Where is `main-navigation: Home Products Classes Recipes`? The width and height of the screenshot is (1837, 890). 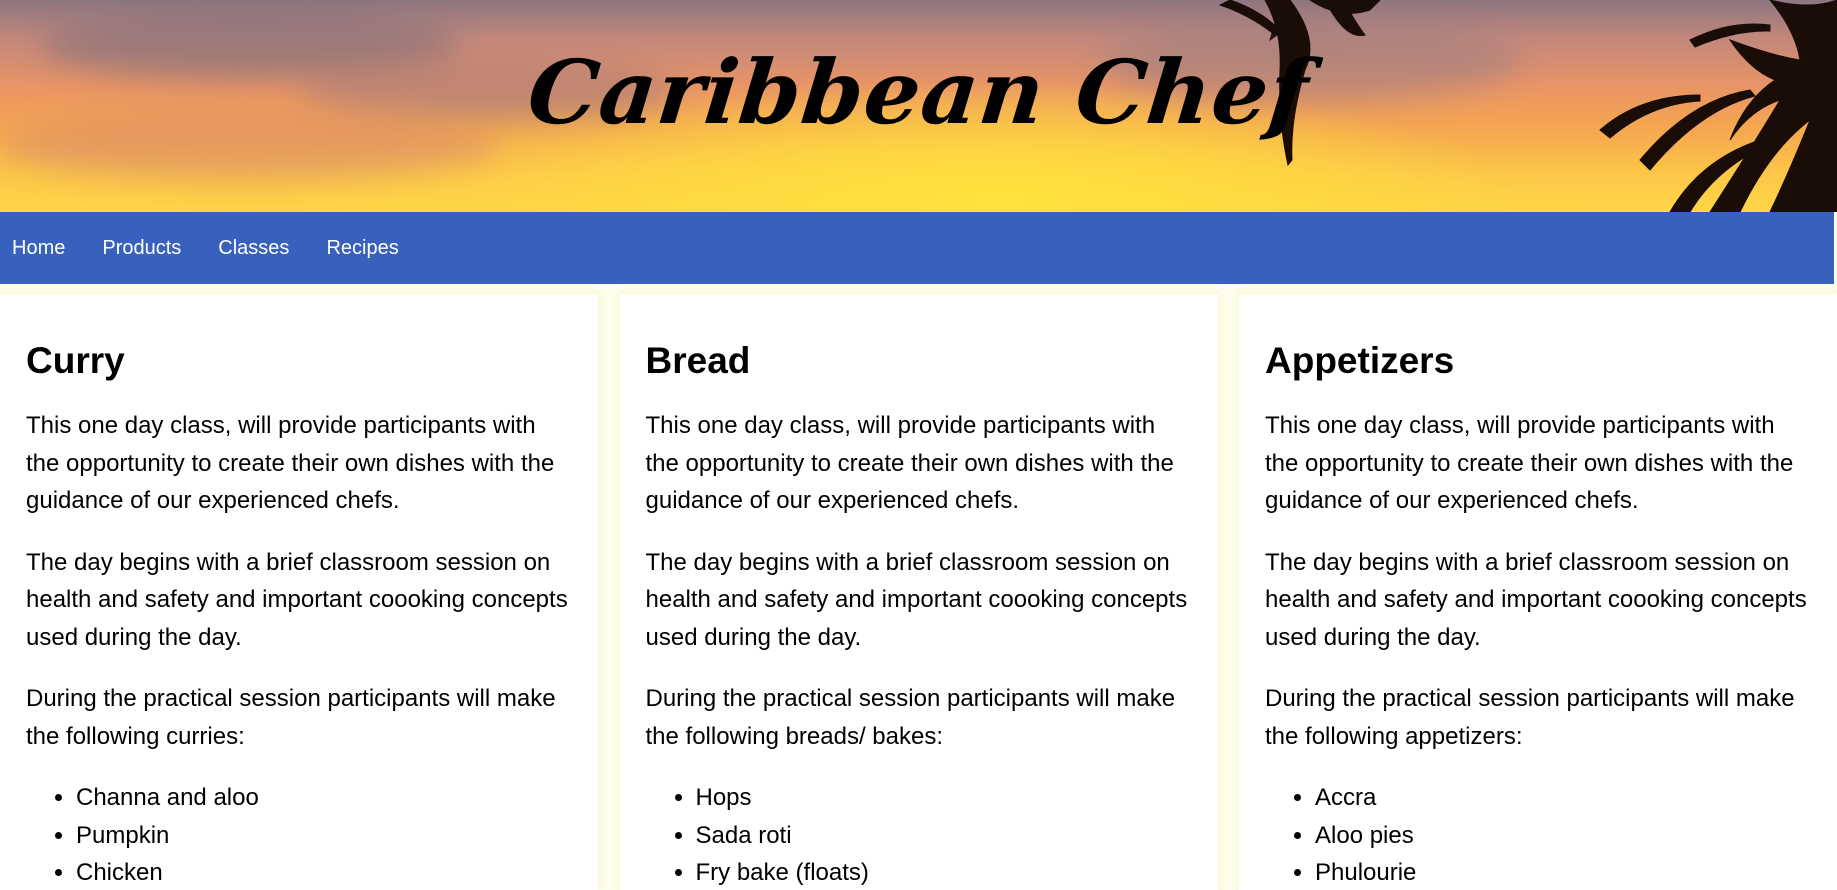
main-navigation: Home Products Classes Recipes is located at coordinates (917, 248).